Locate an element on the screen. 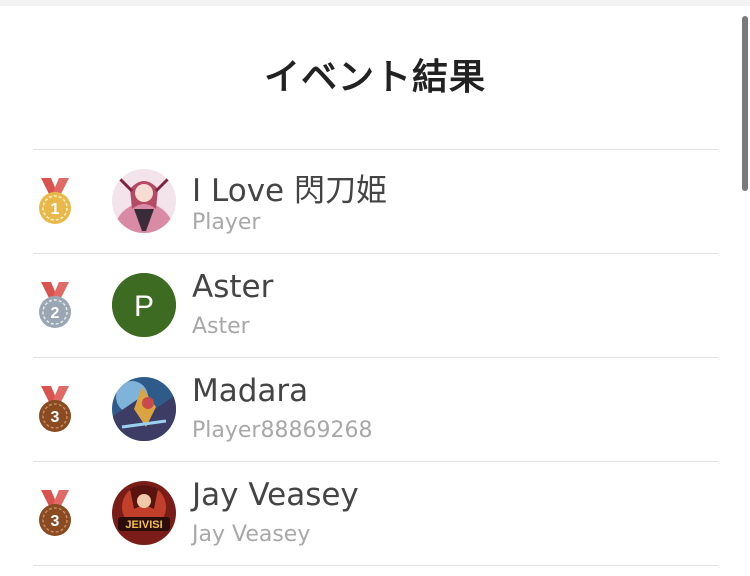 Image resolution: width=750 pixels, height=576 pixels. avatar: JEIVISI is located at coordinates (144, 513).